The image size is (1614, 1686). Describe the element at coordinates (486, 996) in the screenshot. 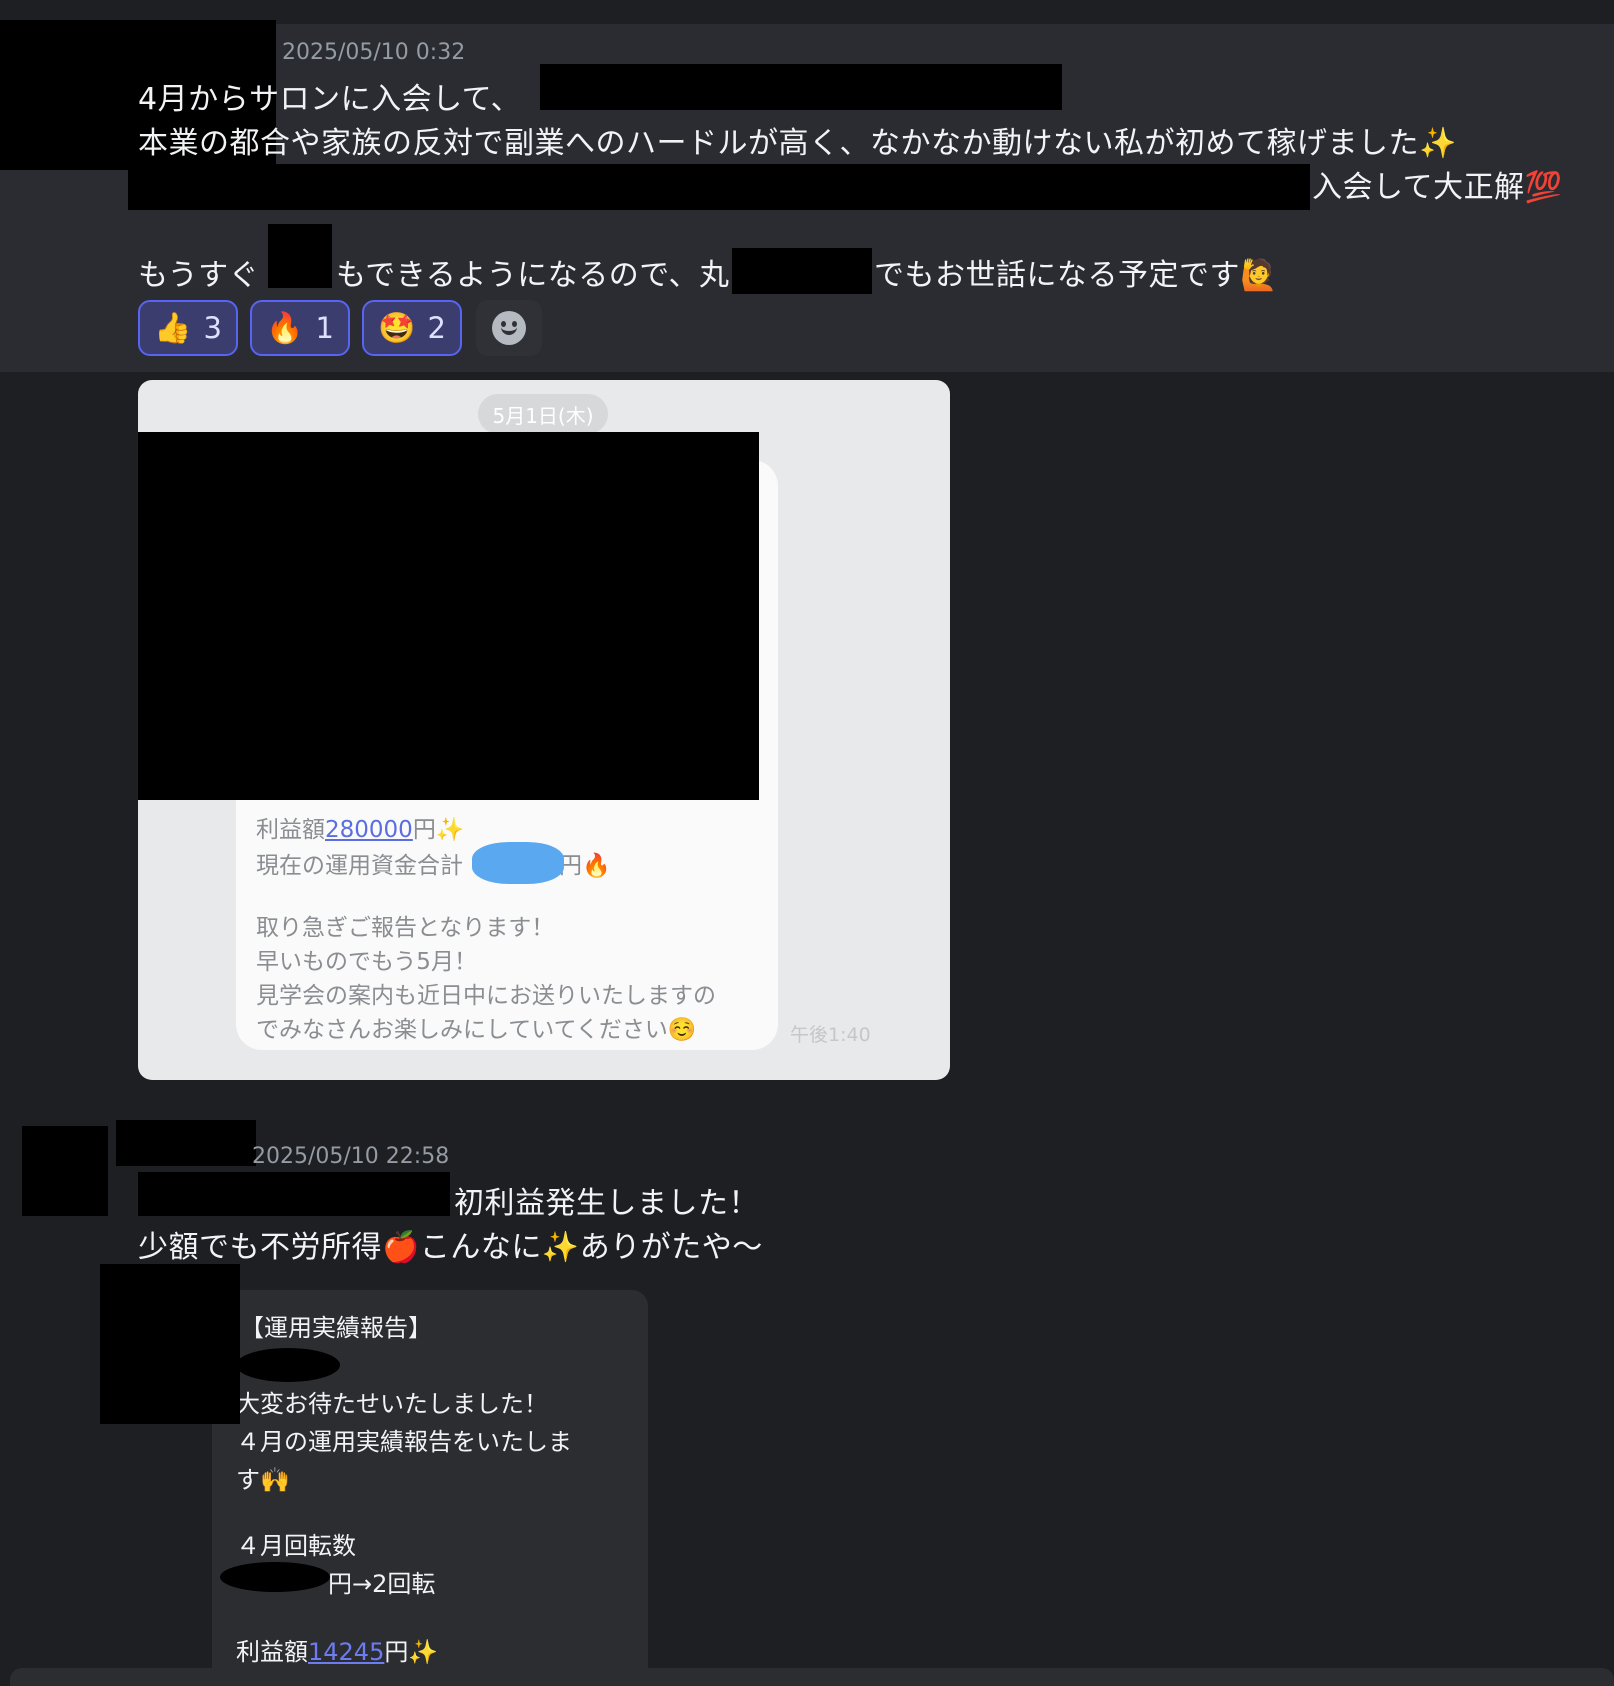

I see `bubble-text: 見学会の案内も近日中にお送りいたしますの` at that location.